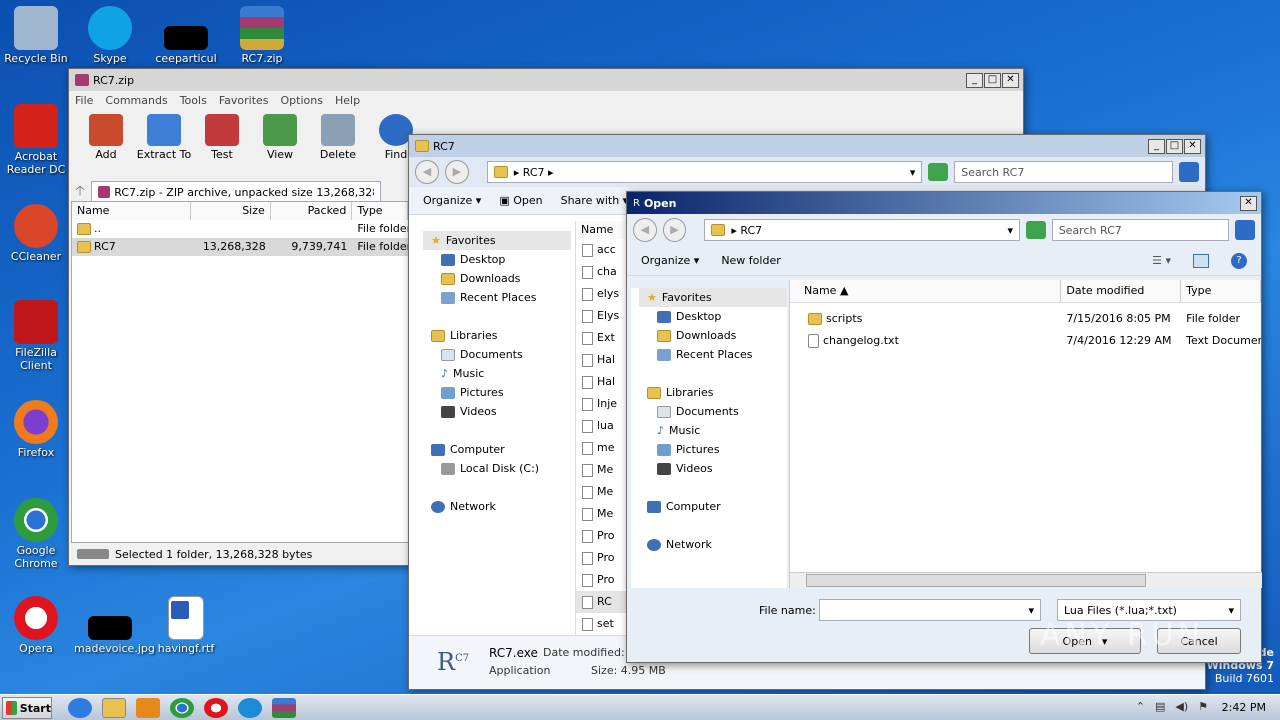 This screenshot has height=720, width=1280. Describe the element at coordinates (1244, 707) in the screenshot. I see `clock: 2:42 PM` at that location.